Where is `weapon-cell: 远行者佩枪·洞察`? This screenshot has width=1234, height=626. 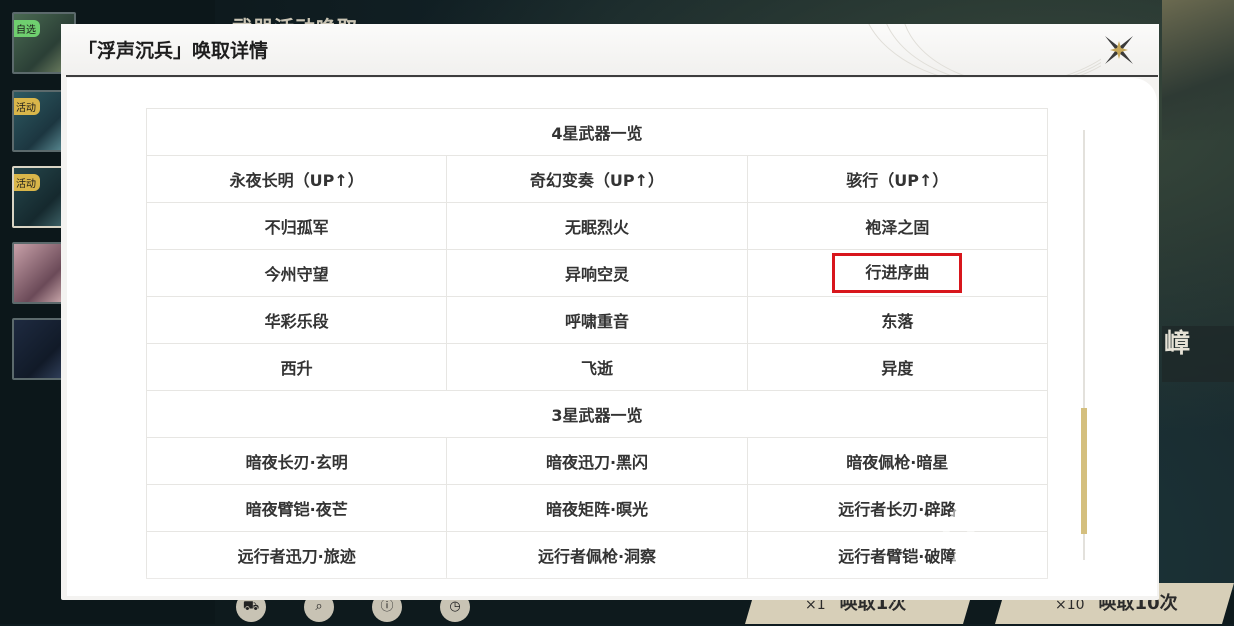 weapon-cell: 远行者佩枪·洞察 is located at coordinates (597, 555).